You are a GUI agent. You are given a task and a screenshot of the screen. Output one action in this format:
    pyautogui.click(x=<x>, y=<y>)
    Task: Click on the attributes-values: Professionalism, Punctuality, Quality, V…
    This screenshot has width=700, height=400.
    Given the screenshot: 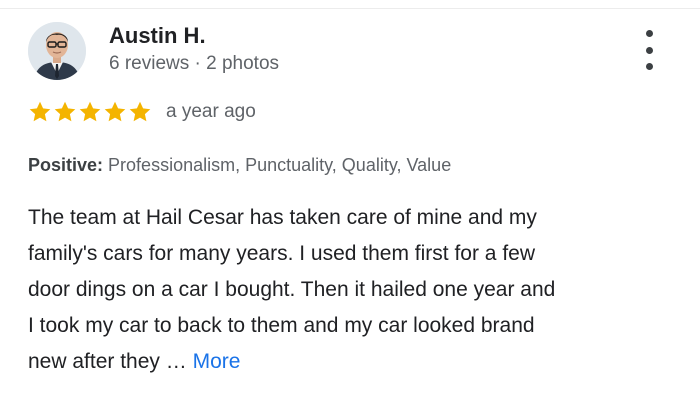 What is the action you would take?
    pyautogui.click(x=280, y=165)
    